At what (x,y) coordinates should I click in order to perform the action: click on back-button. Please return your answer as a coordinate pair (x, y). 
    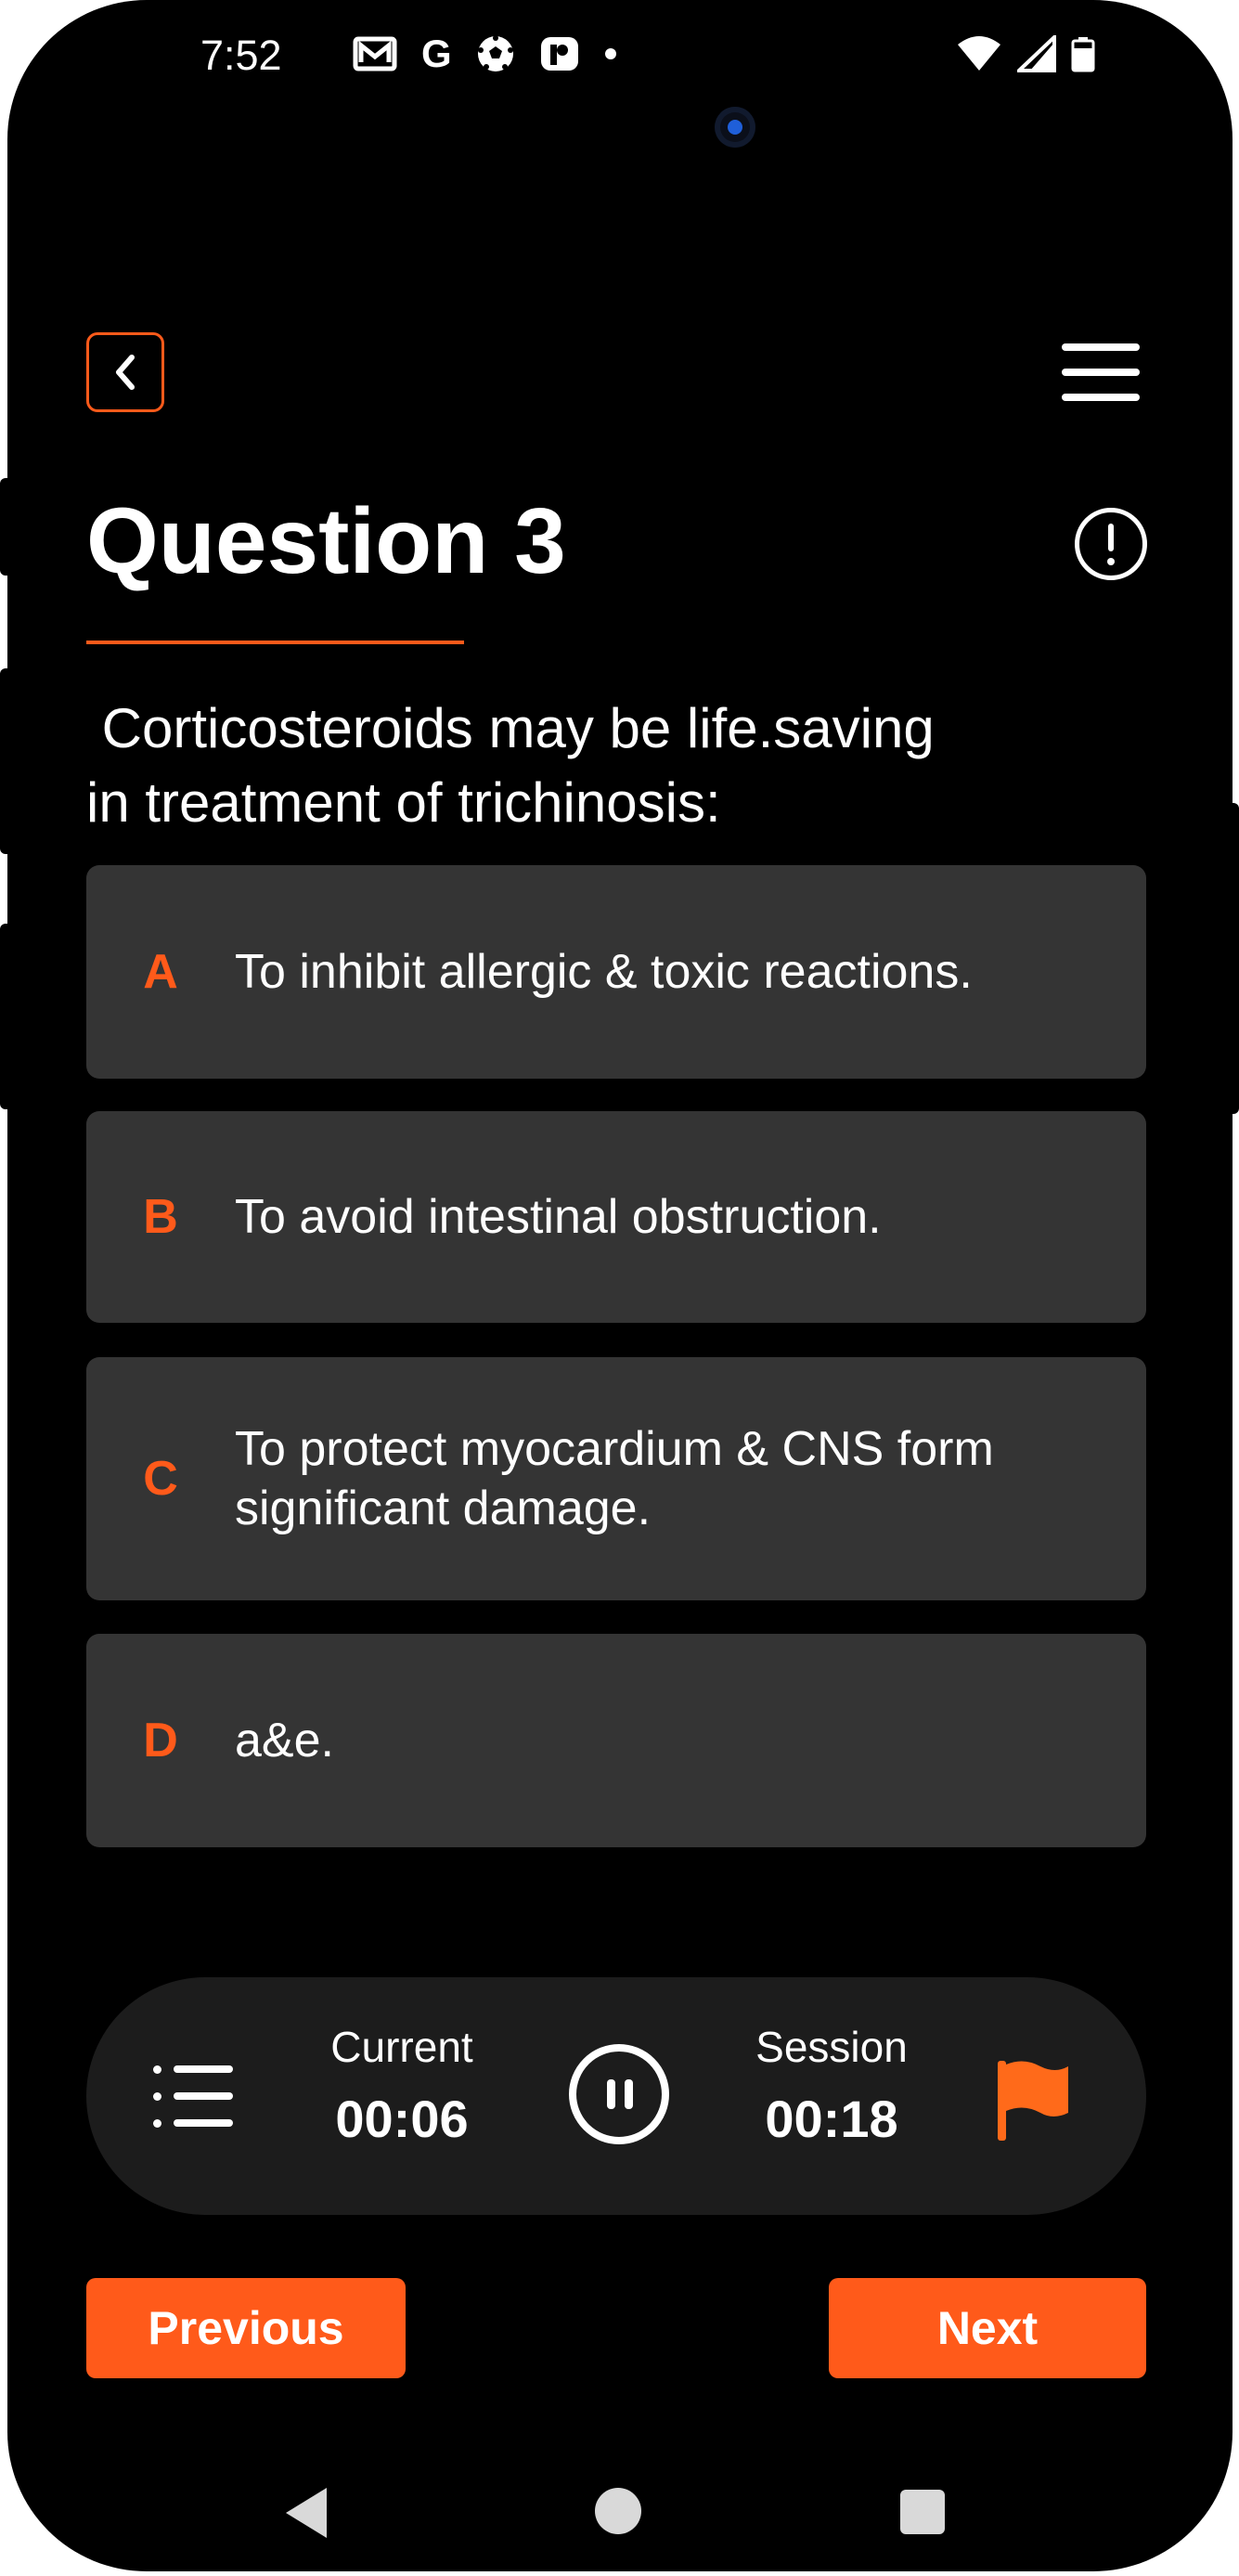
    Looking at the image, I should click on (125, 372).